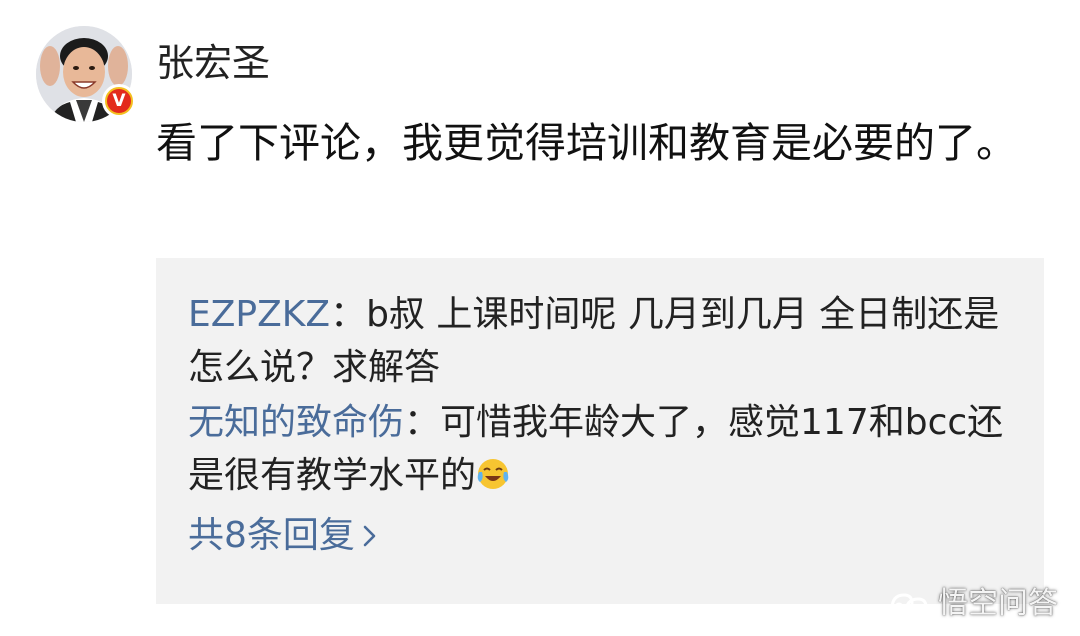  What do you see at coordinates (369, 536) in the screenshot?
I see `chevron-right-icon` at bounding box center [369, 536].